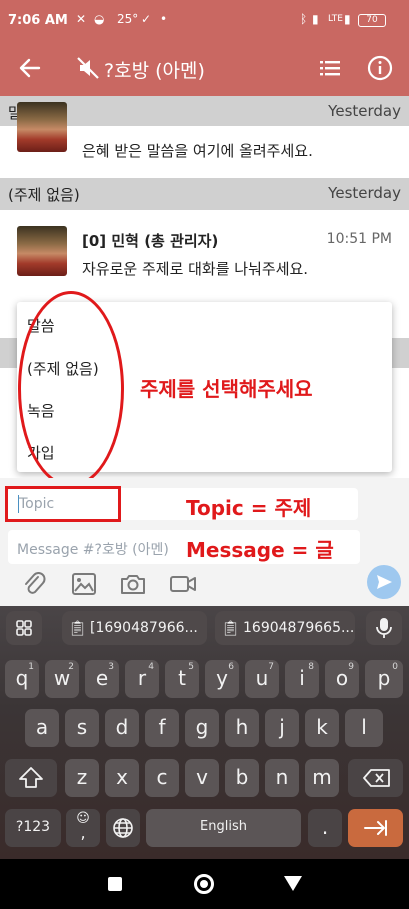 The image size is (409, 909). I want to click on key-m: m, so click(322, 778).